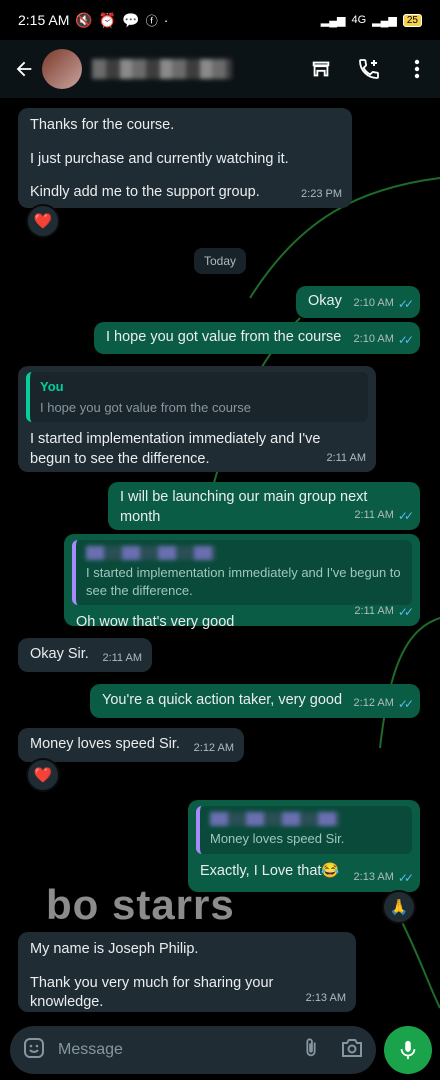 This screenshot has width=440, height=1080. Describe the element at coordinates (222, 700) in the screenshot. I see `message-text: You're a quick action taker, very good` at that location.